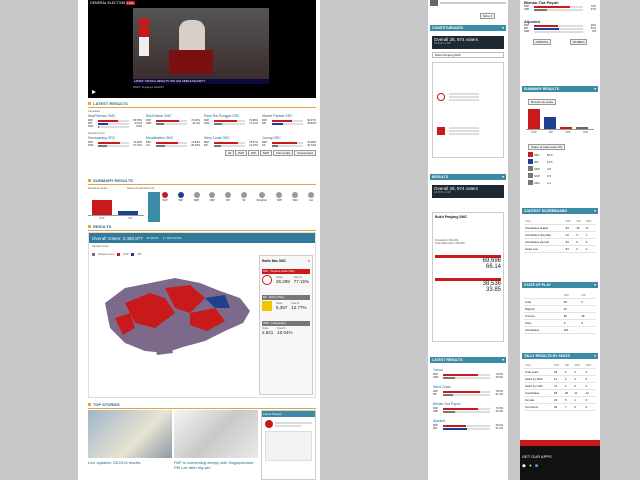 The image size is (640, 480). Describe the element at coordinates (468, 370) in the screenshot. I see `constituency-name: Yuhua` at that location.